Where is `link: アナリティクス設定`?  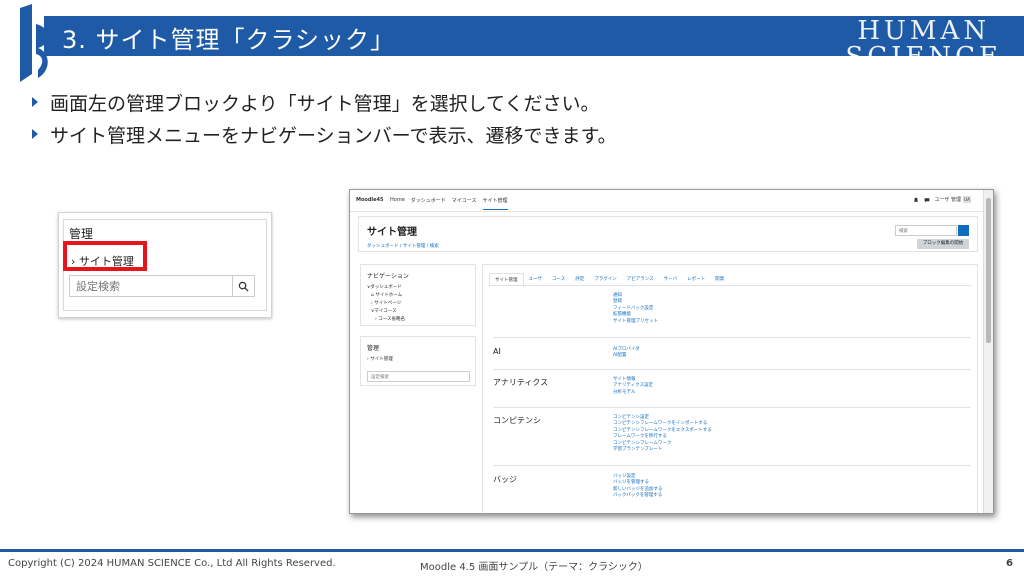 link: アナリティクス設定 is located at coordinates (633, 386).